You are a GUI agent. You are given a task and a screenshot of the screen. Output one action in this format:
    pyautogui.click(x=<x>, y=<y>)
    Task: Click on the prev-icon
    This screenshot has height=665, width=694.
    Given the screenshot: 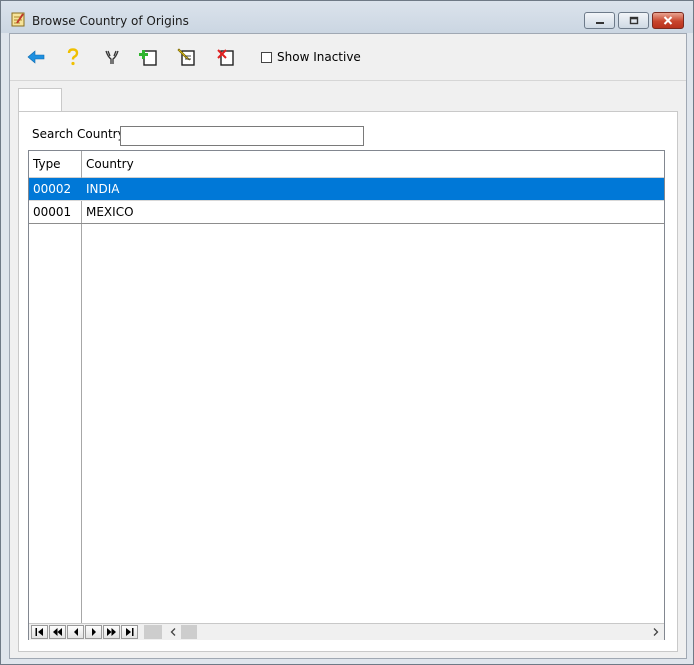 What is the action you would take?
    pyautogui.click(x=75, y=632)
    